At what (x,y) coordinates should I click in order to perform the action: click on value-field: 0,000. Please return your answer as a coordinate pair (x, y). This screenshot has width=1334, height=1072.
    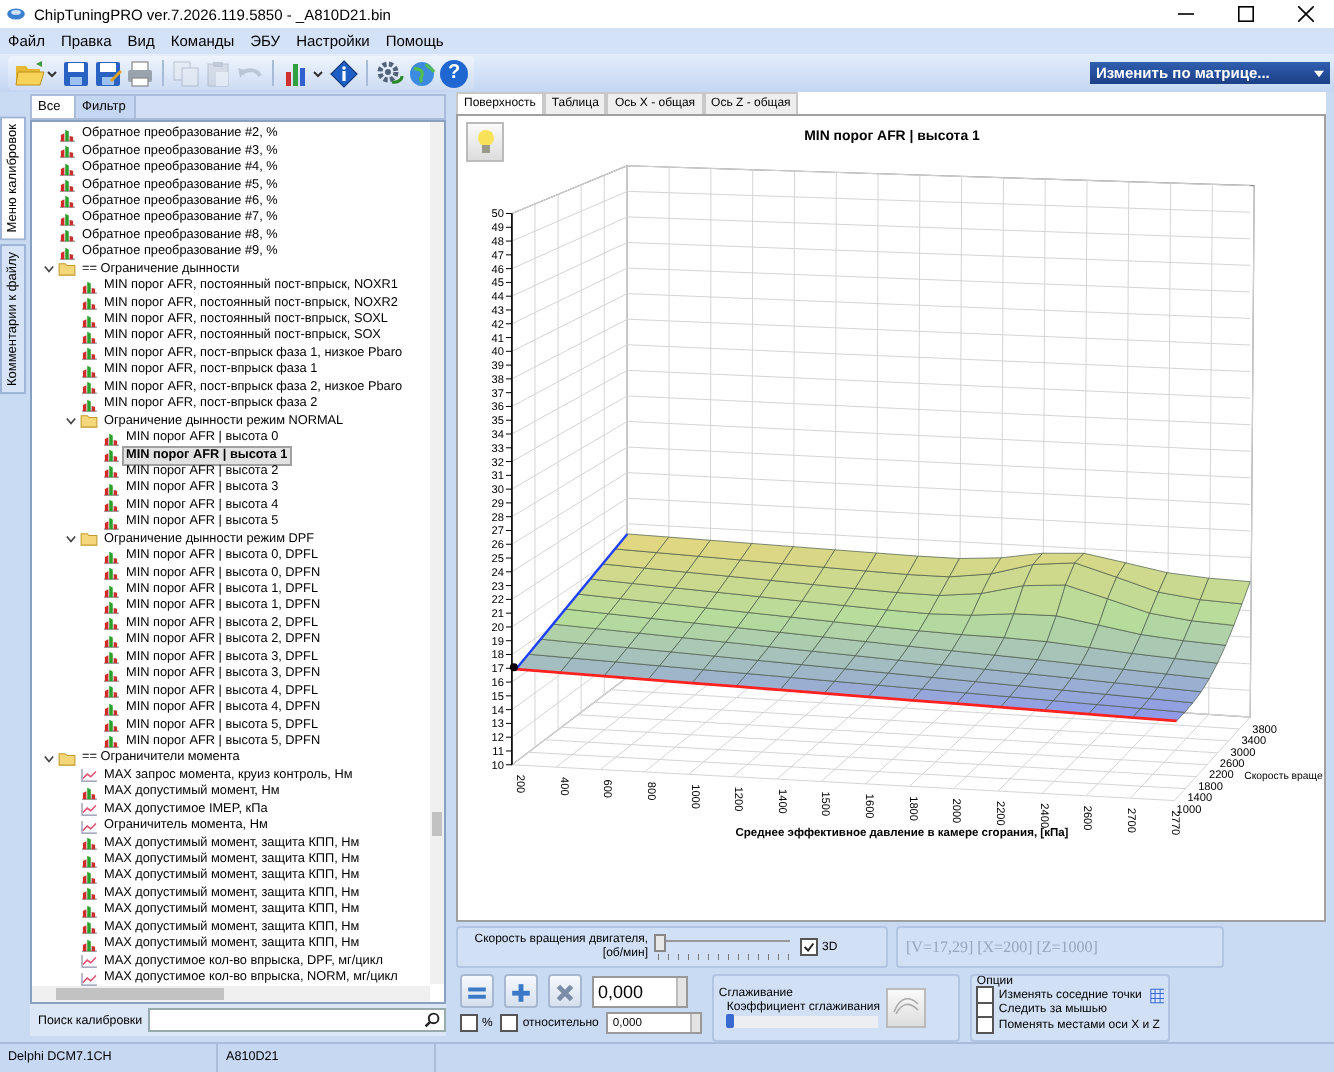
    Looking at the image, I should click on (640, 991).